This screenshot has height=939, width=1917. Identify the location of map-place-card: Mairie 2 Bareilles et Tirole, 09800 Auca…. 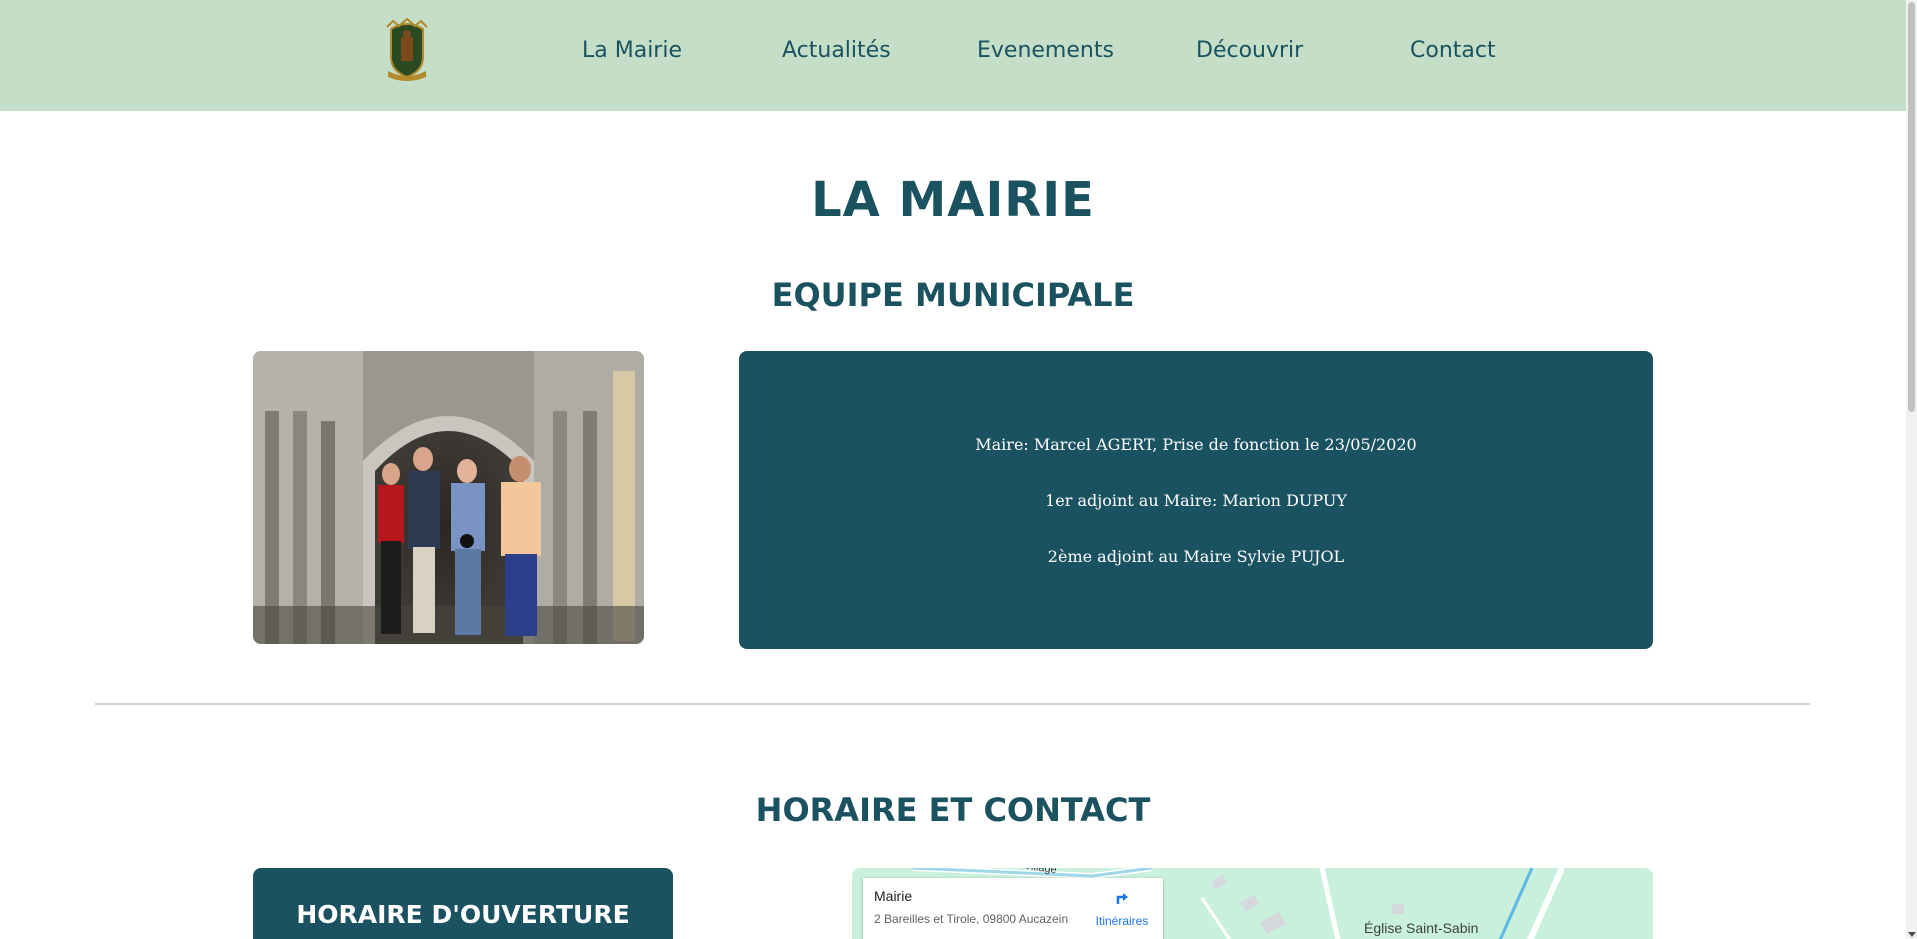
(1013, 908).